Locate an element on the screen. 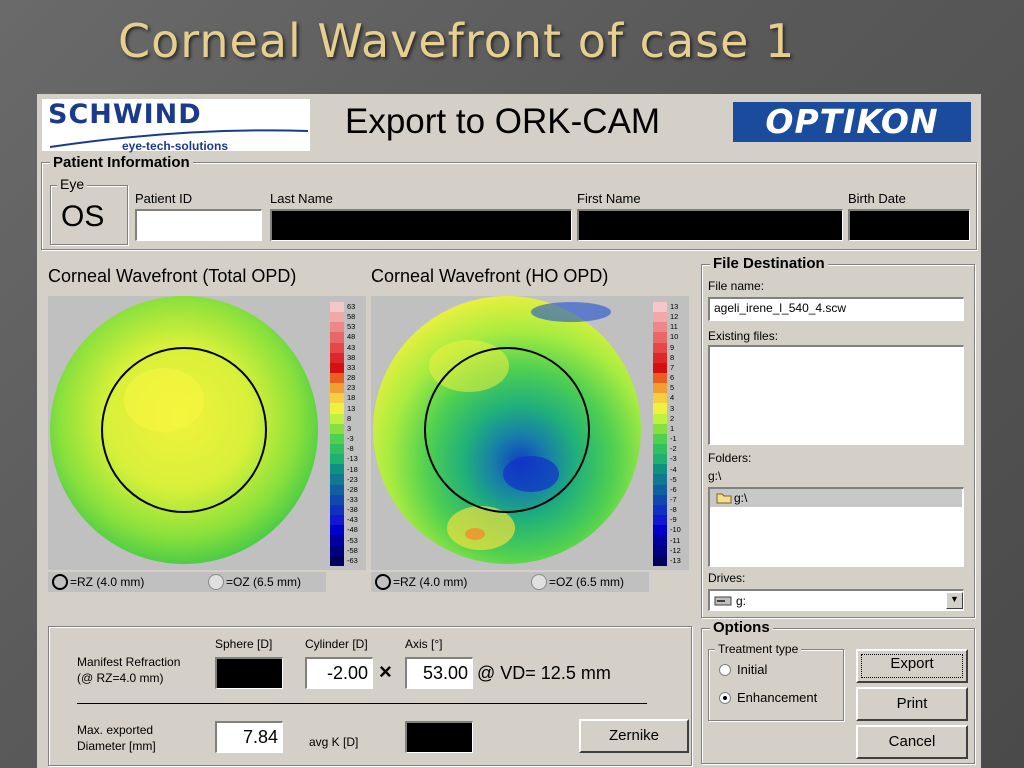 The width and height of the screenshot is (1024, 768). cylinder-label: Cylinder [D] is located at coordinates (336, 644).